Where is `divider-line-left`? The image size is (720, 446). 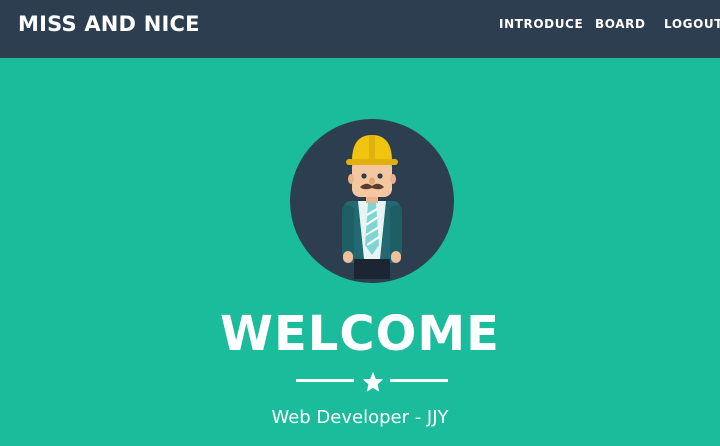 divider-line-left is located at coordinates (325, 380).